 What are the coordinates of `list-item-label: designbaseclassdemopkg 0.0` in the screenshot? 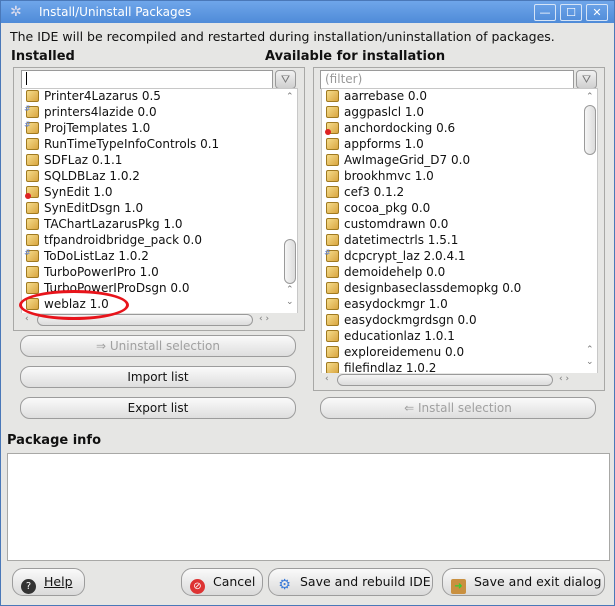 It's located at (433, 288).